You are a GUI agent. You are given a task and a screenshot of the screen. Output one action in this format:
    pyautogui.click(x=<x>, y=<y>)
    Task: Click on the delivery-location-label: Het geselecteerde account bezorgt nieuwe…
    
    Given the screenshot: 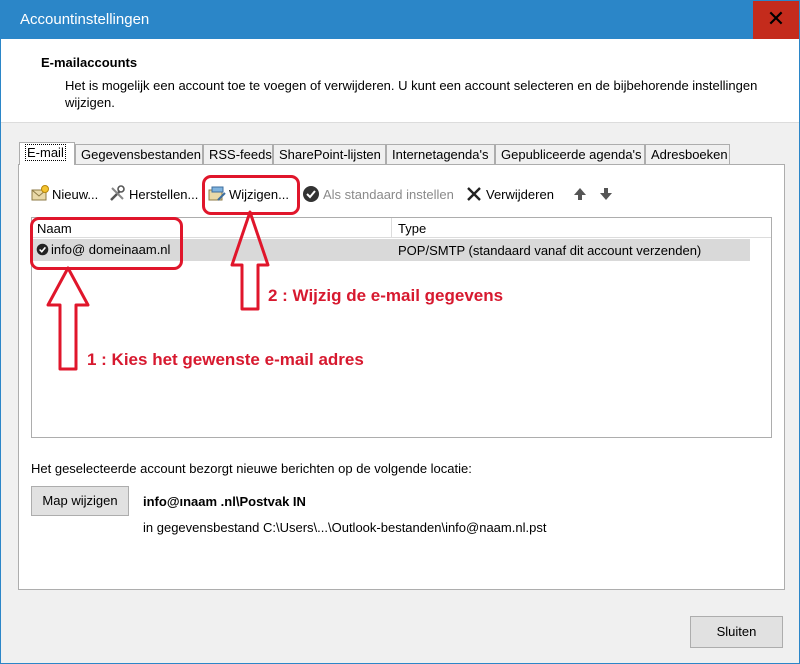 What is the action you would take?
    pyautogui.click(x=251, y=468)
    